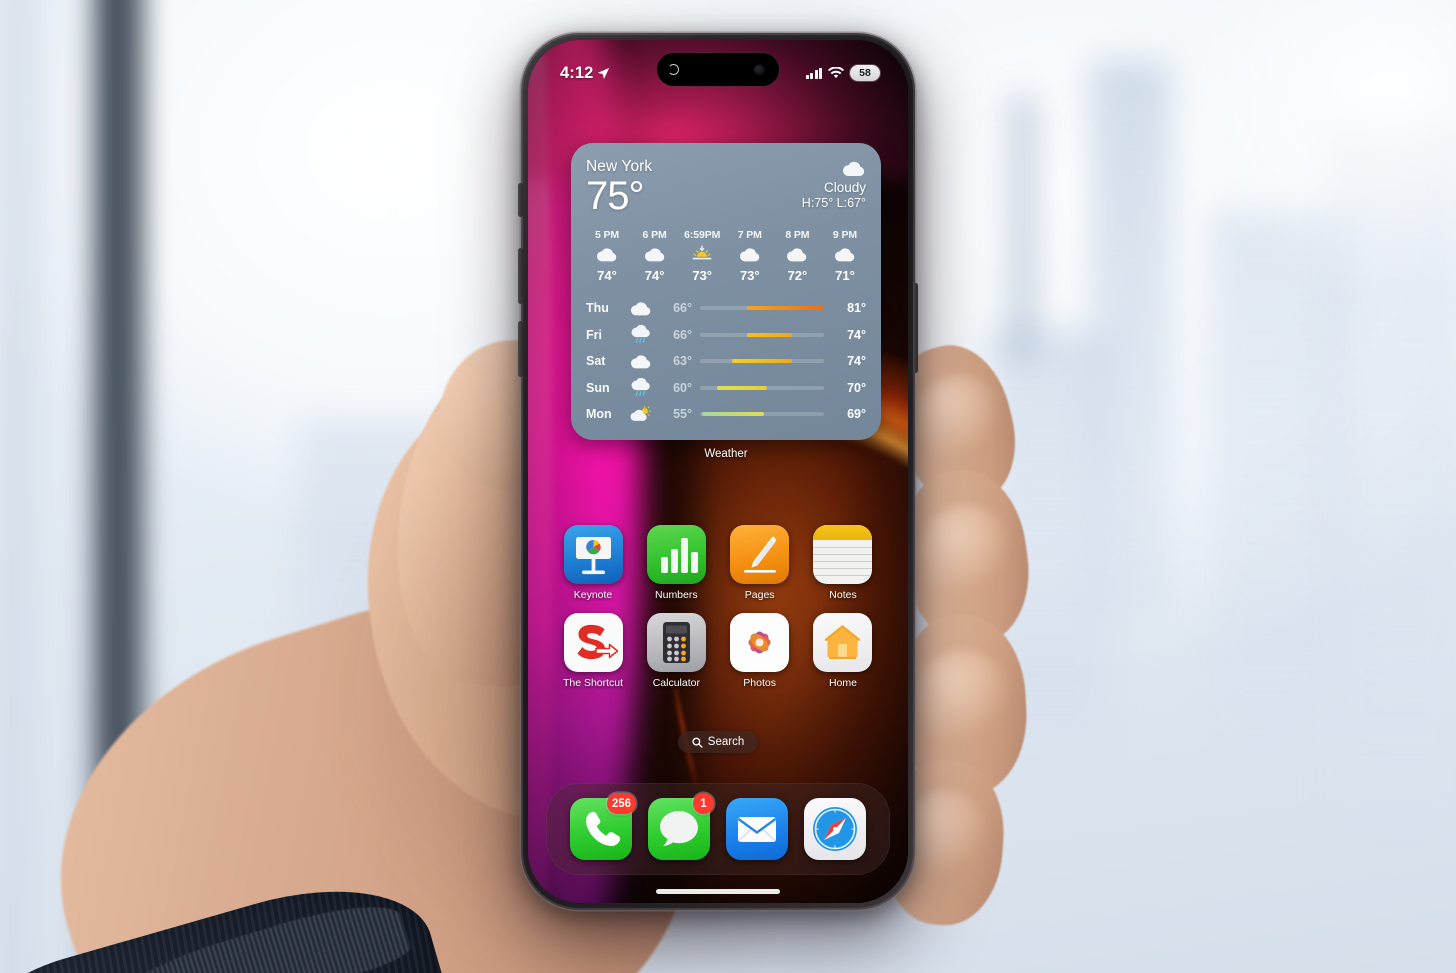 Image resolution: width=1456 pixels, height=973 pixels. I want to click on app-label: Photos, so click(759, 683).